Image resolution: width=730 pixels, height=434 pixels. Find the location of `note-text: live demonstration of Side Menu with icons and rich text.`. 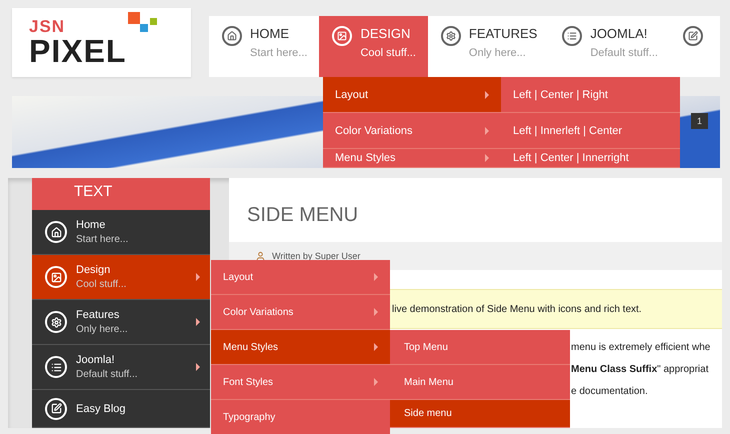

note-text: live demonstration of Side Menu with icons and rich text. is located at coordinates (517, 309).